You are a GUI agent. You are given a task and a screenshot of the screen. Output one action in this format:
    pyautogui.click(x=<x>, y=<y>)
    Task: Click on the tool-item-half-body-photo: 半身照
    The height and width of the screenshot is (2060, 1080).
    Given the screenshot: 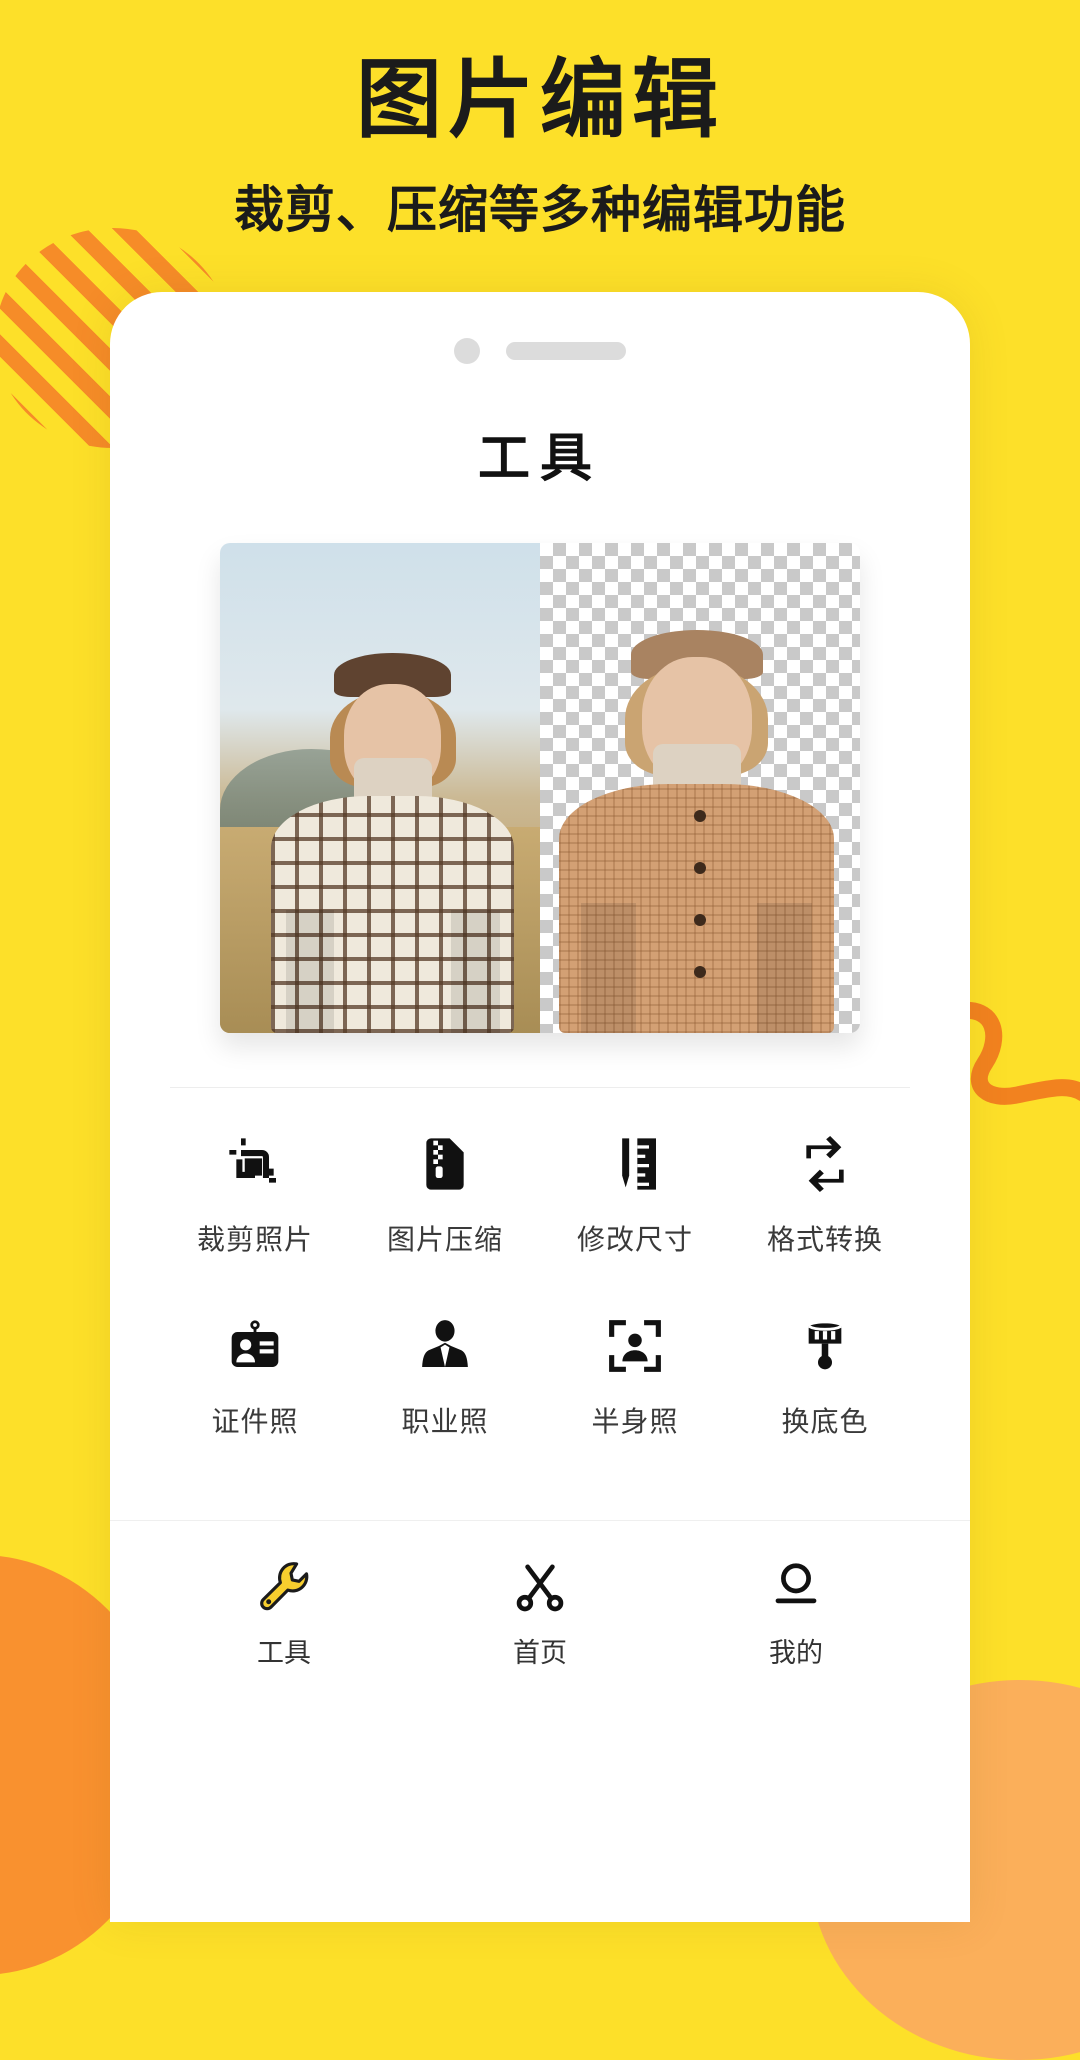 What is the action you would take?
    pyautogui.click(x=635, y=1377)
    